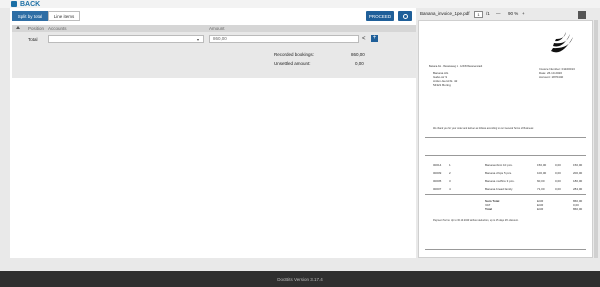 The width and height of the screenshot is (600, 287). What do you see at coordinates (450, 189) in the screenshot?
I see `row-qty: 4` at bounding box center [450, 189].